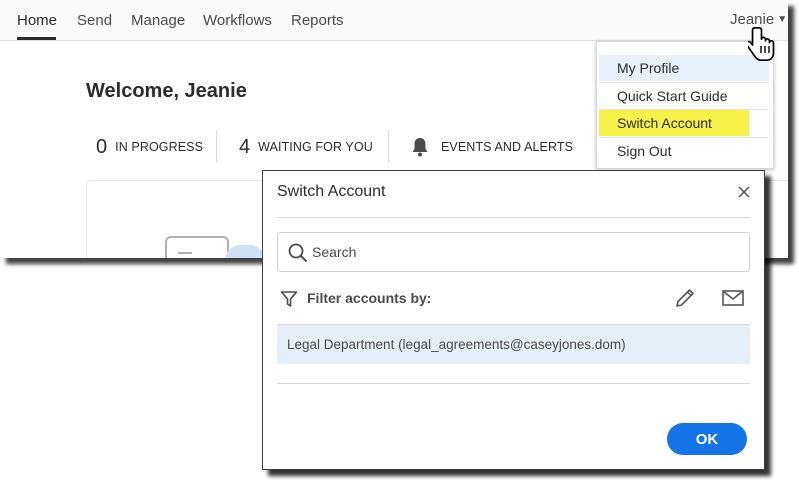 This screenshot has width=799, height=483. I want to click on waiting-count: 4, so click(245, 146).